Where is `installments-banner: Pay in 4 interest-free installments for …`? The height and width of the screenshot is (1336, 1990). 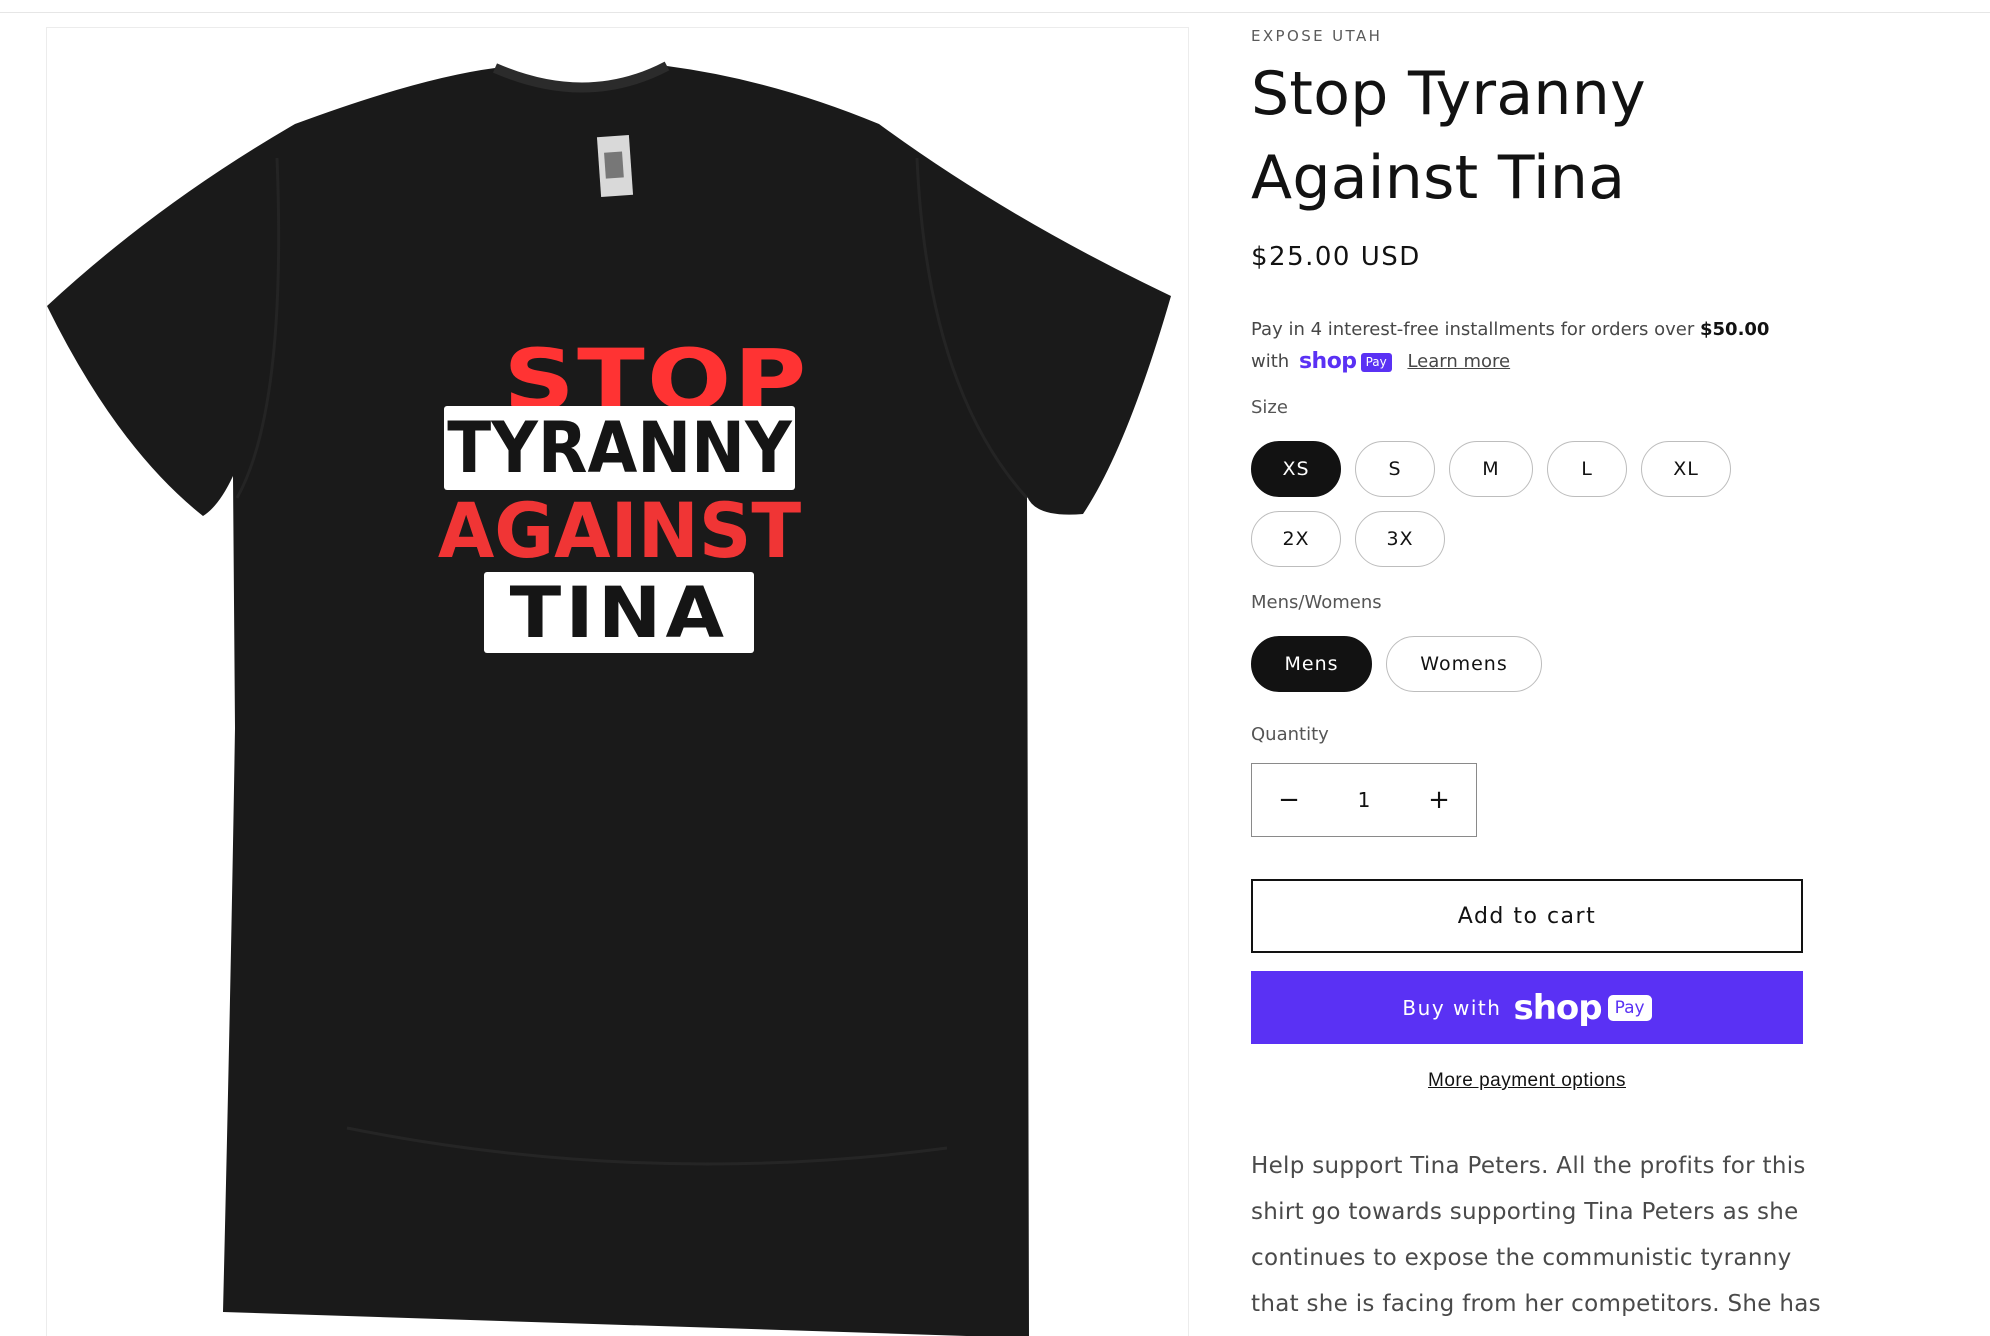 installments-banner: Pay in 4 interest-free installments for … is located at coordinates (1531, 346).